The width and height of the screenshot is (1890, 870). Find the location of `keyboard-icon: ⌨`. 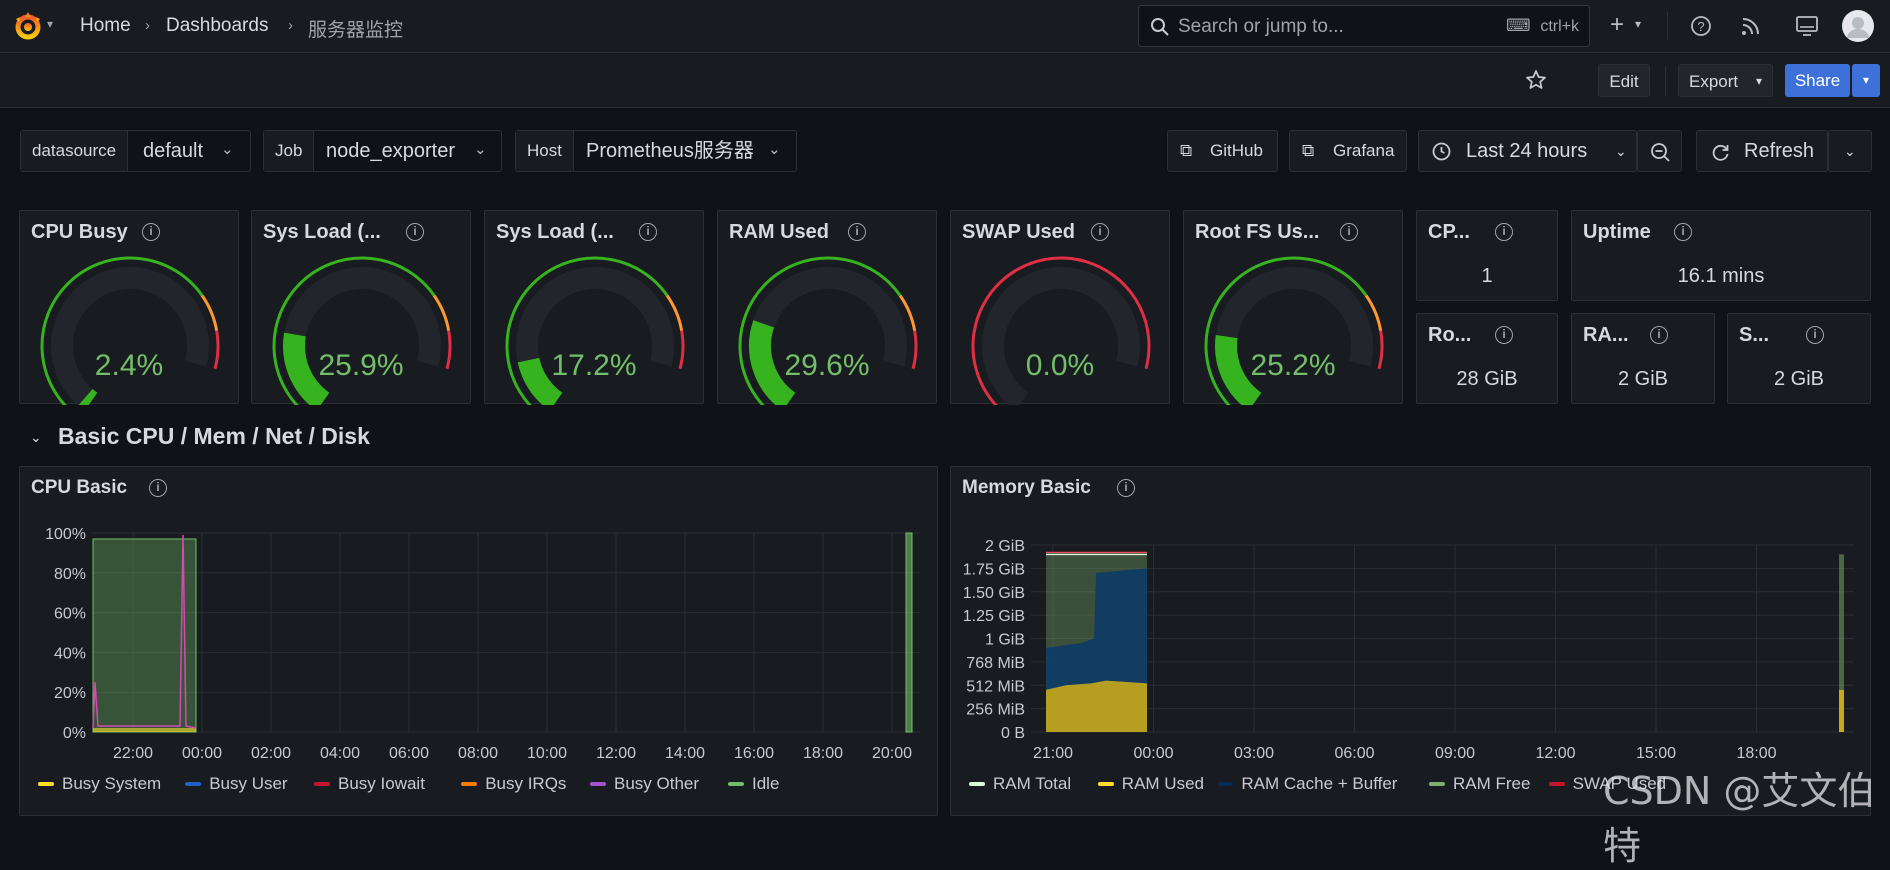

keyboard-icon: ⌨ is located at coordinates (1518, 25).